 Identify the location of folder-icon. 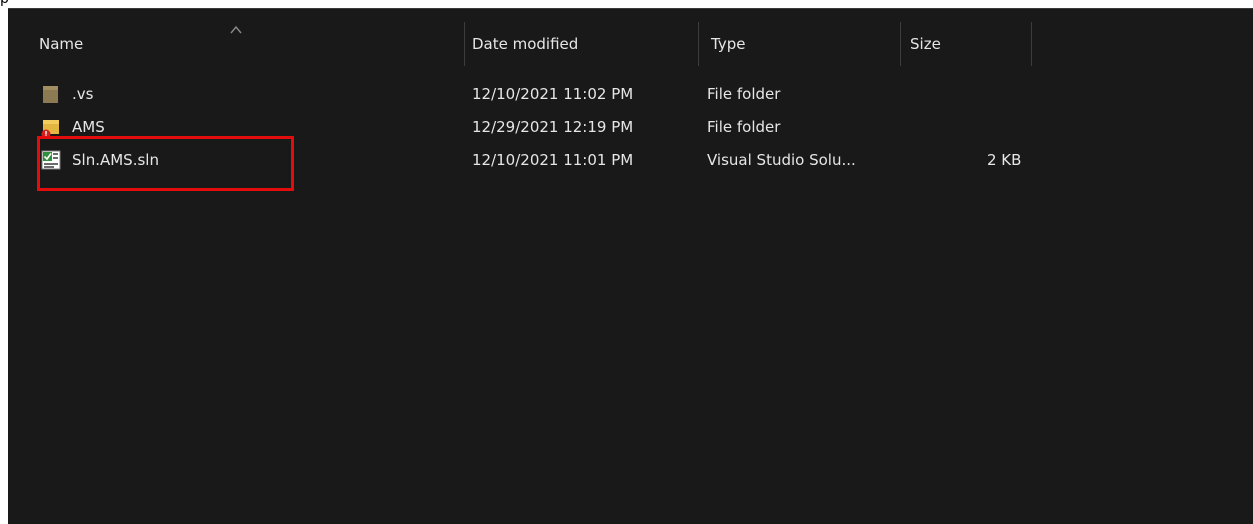
(50, 94).